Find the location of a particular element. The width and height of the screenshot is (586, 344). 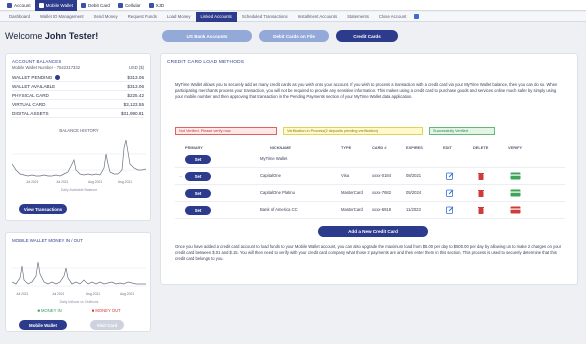

balance-row-available: WALLET AVAILABLE $313.06 is located at coordinates (78, 87).